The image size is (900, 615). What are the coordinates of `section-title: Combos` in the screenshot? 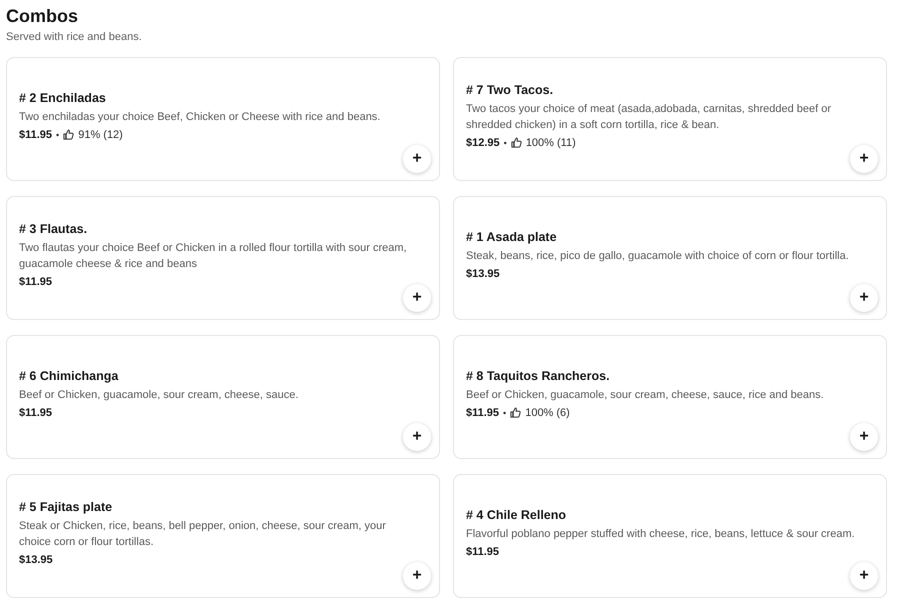 It's located at (42, 16).